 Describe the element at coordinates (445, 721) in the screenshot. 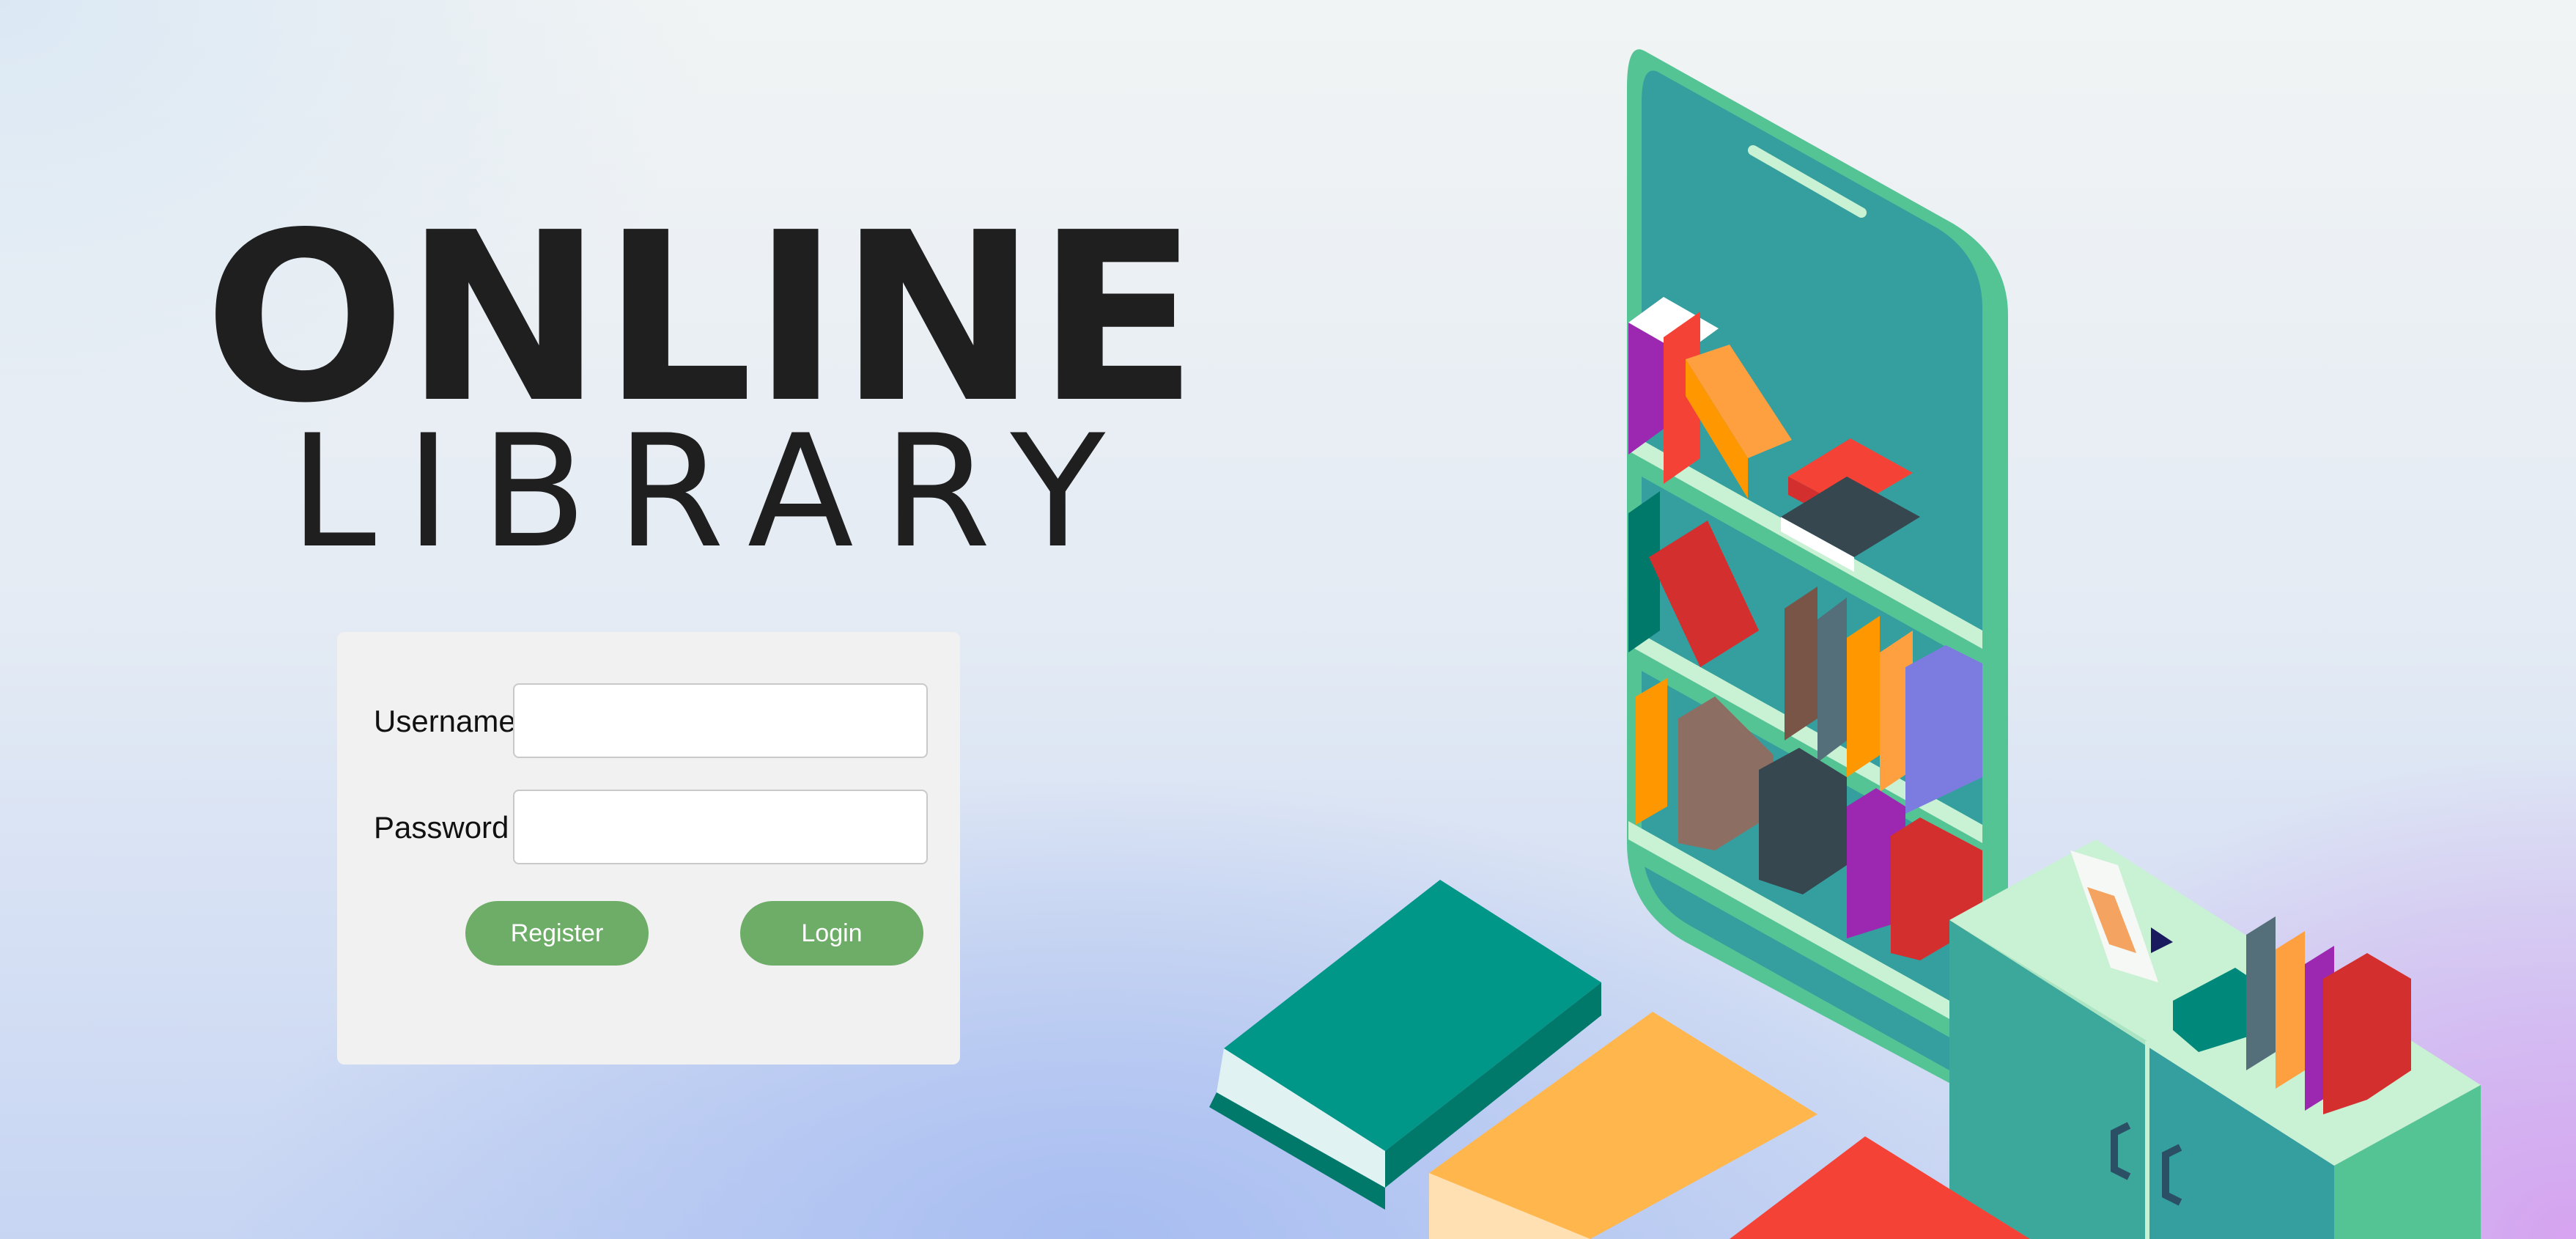

I see `username-label: Username` at that location.